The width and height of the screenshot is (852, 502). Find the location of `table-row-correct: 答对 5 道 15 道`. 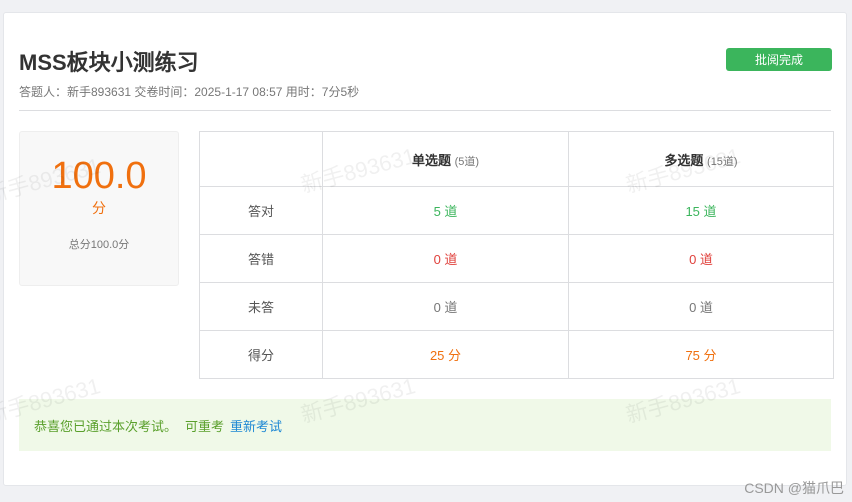

table-row-correct: 答对 5 道 15 道 is located at coordinates (516, 210).